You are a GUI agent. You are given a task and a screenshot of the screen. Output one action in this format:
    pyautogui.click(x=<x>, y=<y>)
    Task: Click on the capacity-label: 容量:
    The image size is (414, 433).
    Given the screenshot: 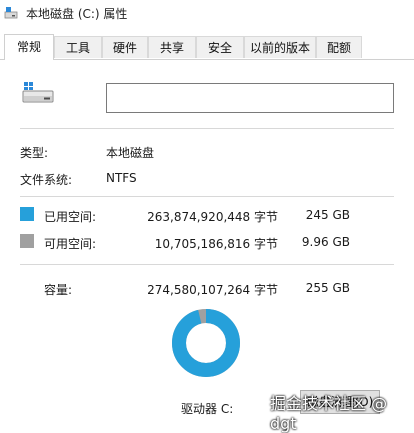 What is the action you would take?
    pyautogui.click(x=58, y=290)
    